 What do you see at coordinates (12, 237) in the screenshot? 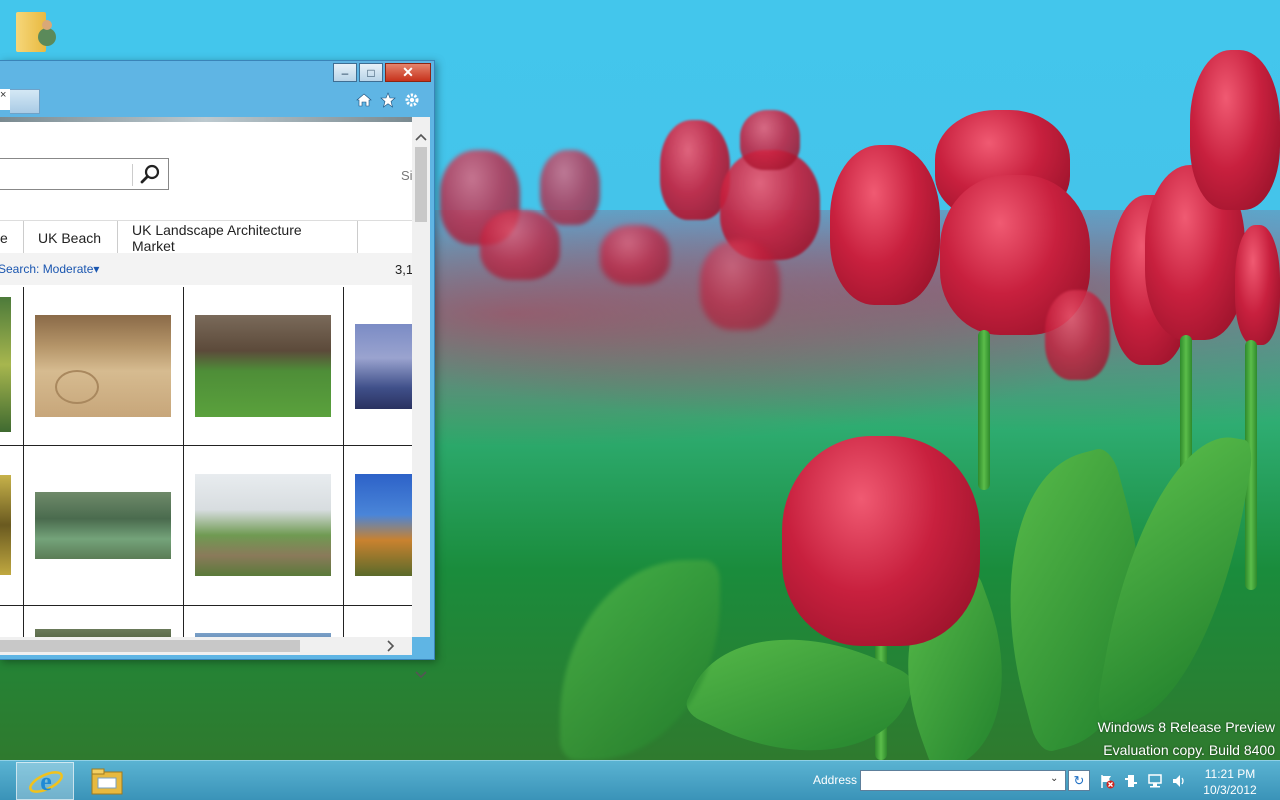
I see `category-tab: e` at bounding box center [12, 237].